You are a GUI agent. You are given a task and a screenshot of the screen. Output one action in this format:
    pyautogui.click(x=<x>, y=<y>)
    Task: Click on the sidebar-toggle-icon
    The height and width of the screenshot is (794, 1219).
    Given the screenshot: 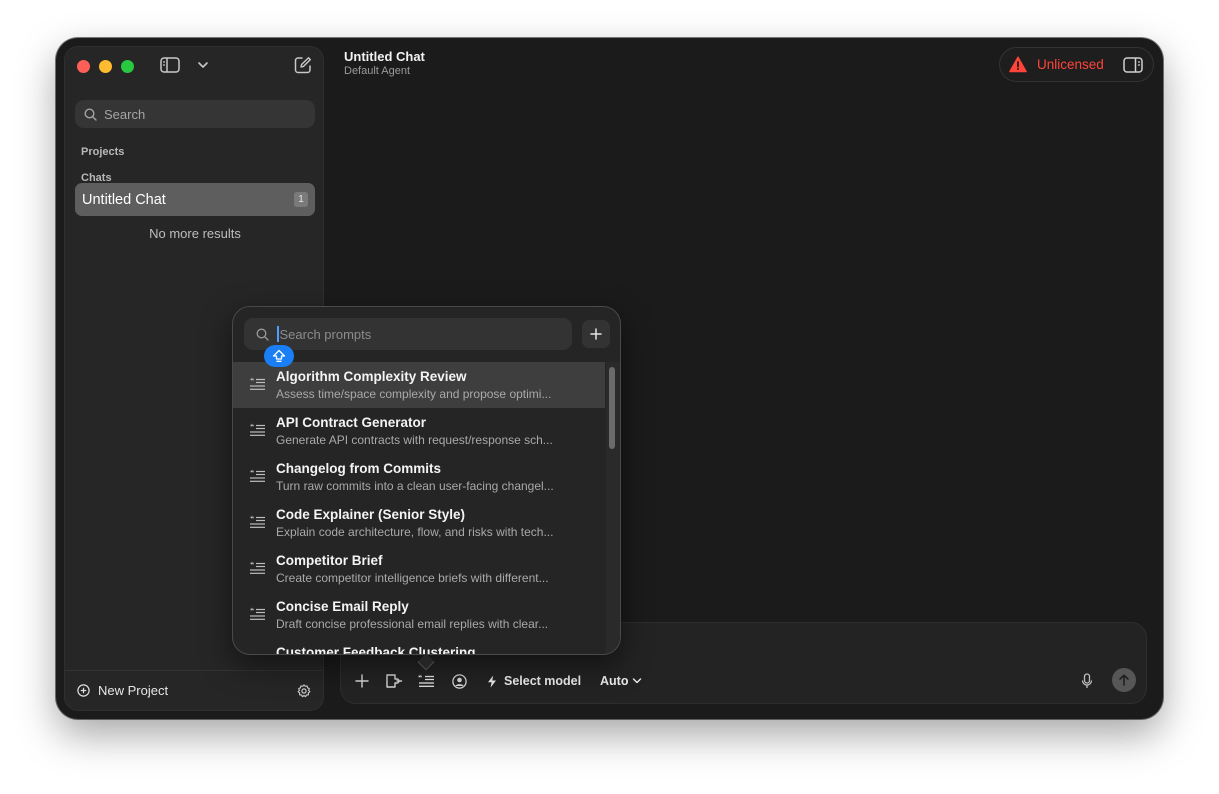 What is the action you would take?
    pyautogui.click(x=170, y=65)
    